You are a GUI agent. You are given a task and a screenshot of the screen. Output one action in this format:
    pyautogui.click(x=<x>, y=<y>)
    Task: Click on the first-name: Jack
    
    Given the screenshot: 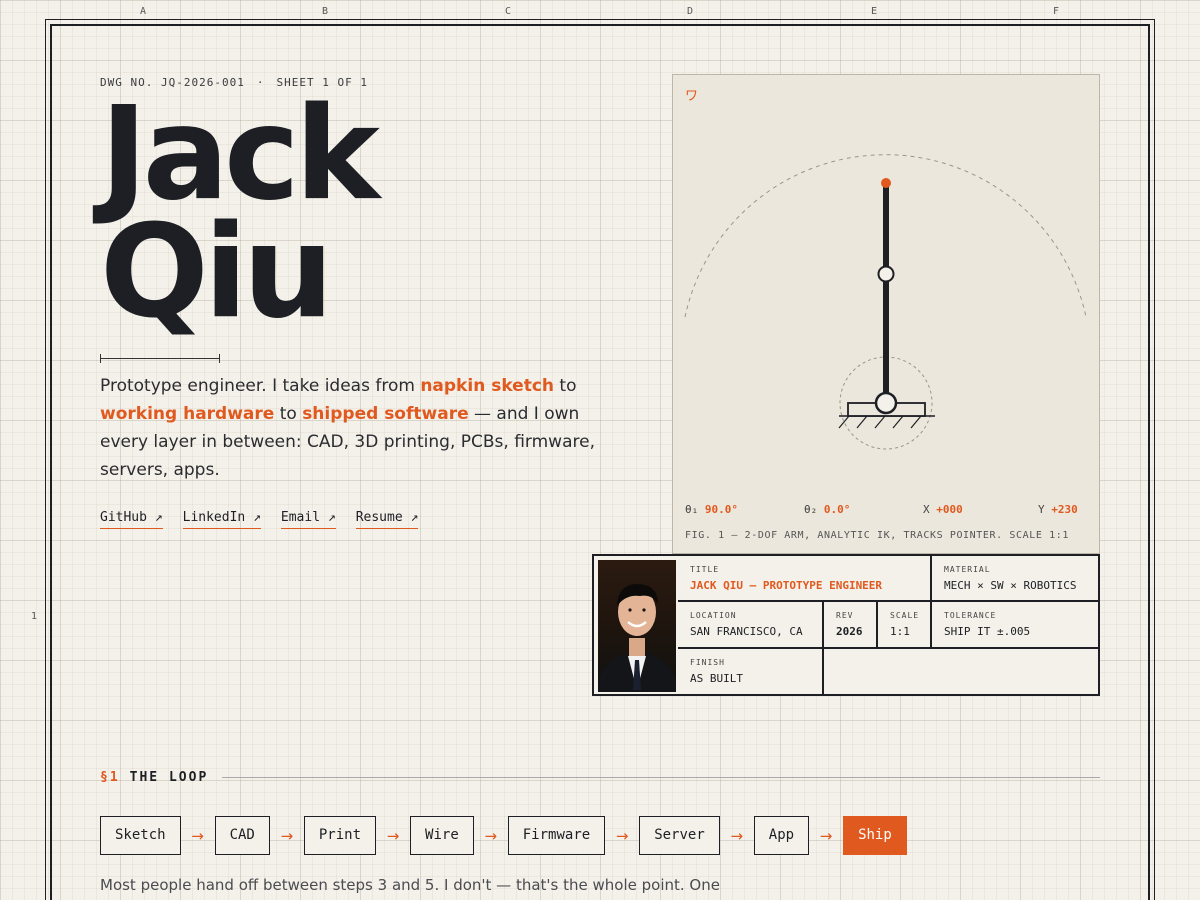 What is the action you would take?
    pyautogui.click(x=240, y=154)
    